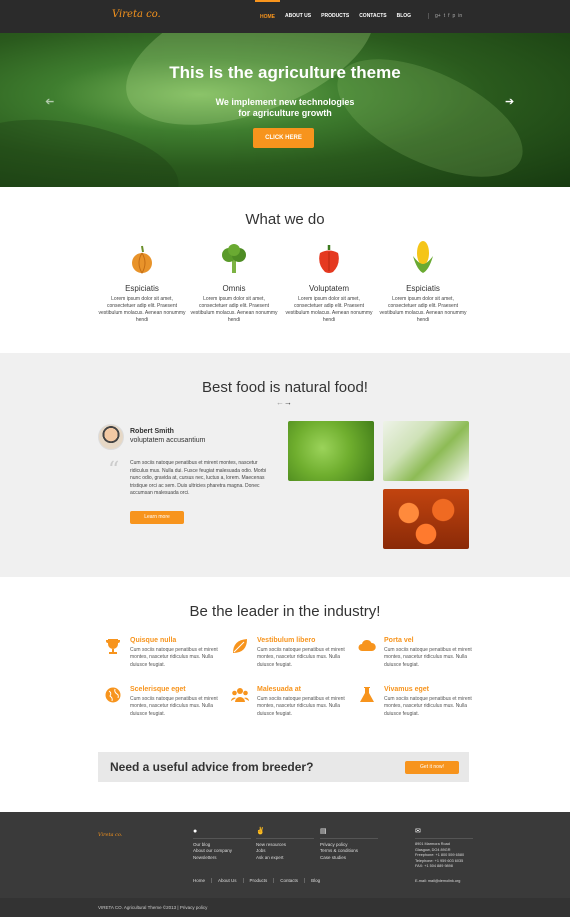 This screenshot has width=570, height=917. What do you see at coordinates (423, 257) in the screenshot?
I see `corn-icon` at bounding box center [423, 257].